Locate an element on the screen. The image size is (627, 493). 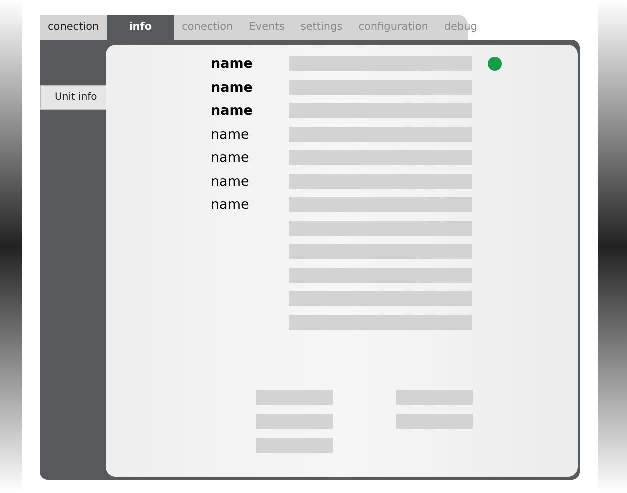
sidebar-item: Unit info is located at coordinates (73, 97).